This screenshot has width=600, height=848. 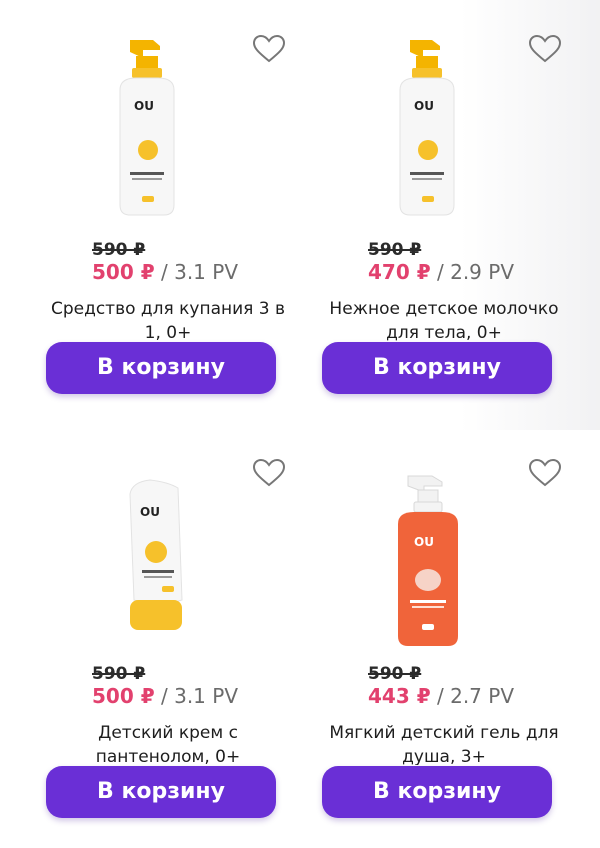 What do you see at coordinates (168, 743) in the screenshot?
I see `product-name: Детский крем с пантенолом, 0+` at bounding box center [168, 743].